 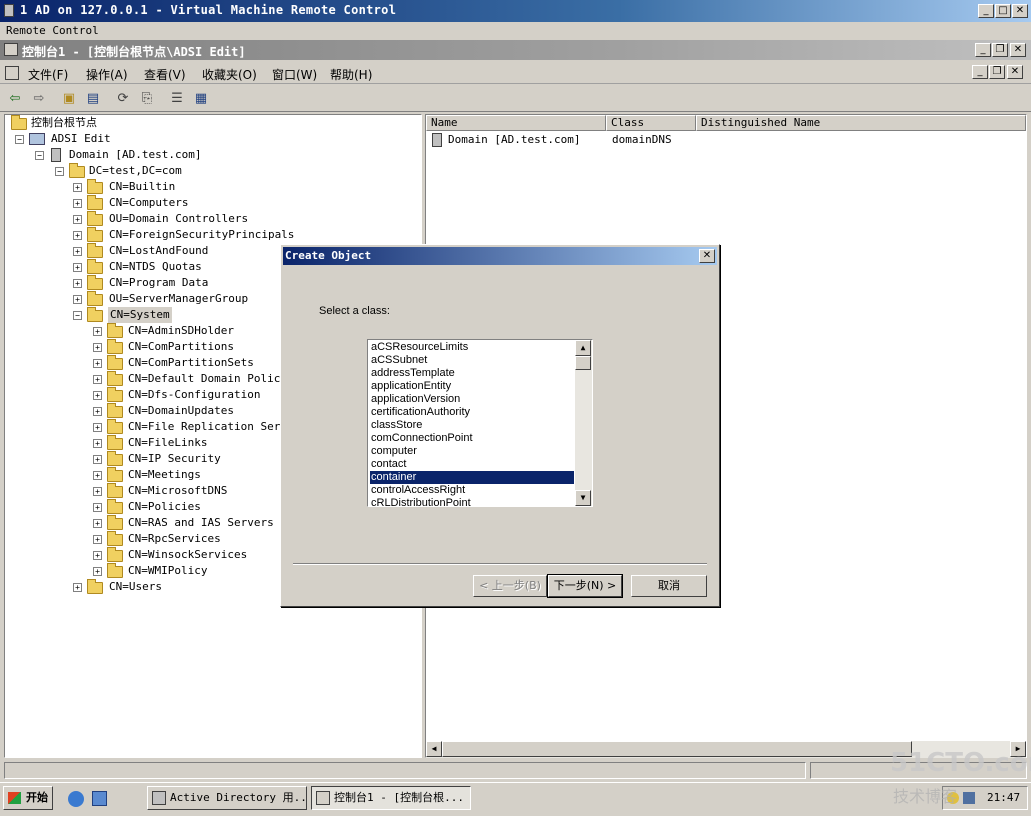 I want to click on class-list-item: cRLDistributionPoint, so click(x=472, y=501).